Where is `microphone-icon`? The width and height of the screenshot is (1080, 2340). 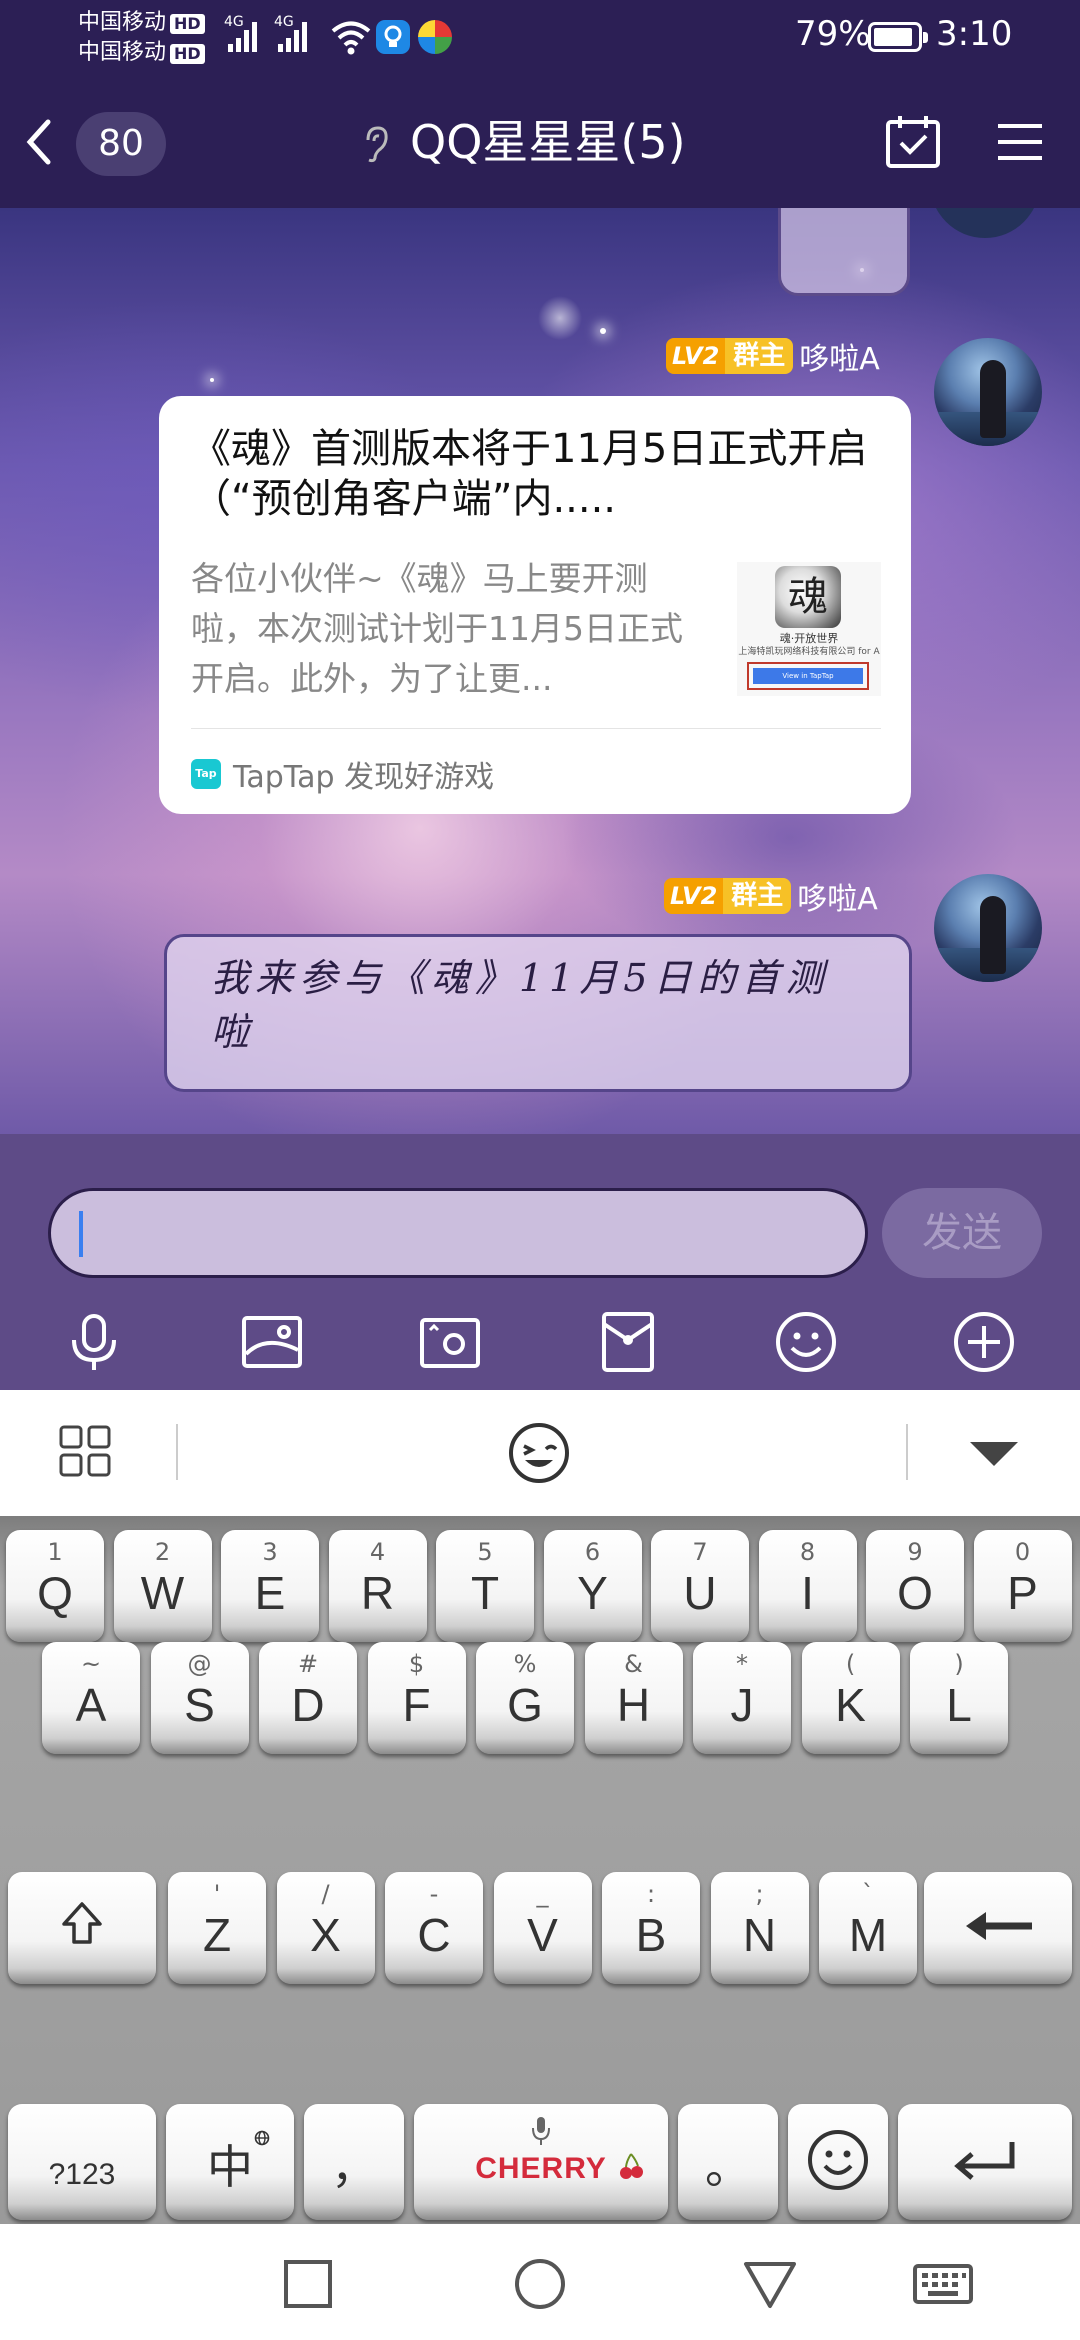
microphone-icon is located at coordinates (94, 1342).